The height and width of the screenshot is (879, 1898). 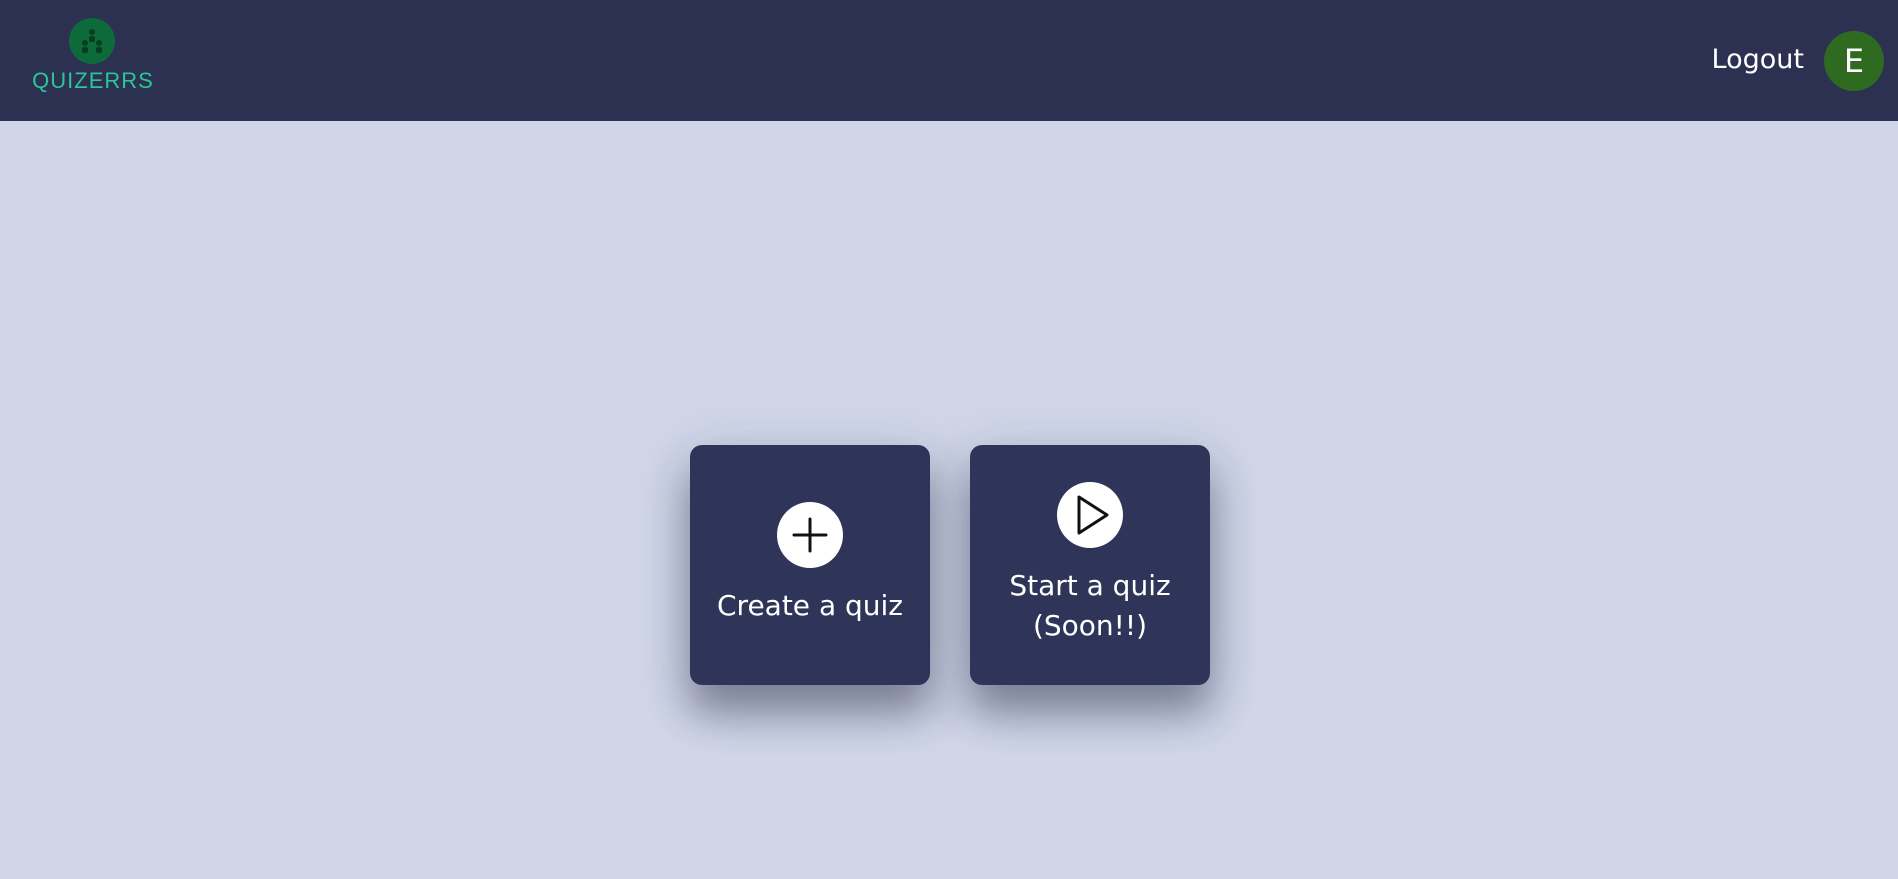 I want to click on top-navigation-bar: QUIZERRS Logout E, so click(x=949, y=60).